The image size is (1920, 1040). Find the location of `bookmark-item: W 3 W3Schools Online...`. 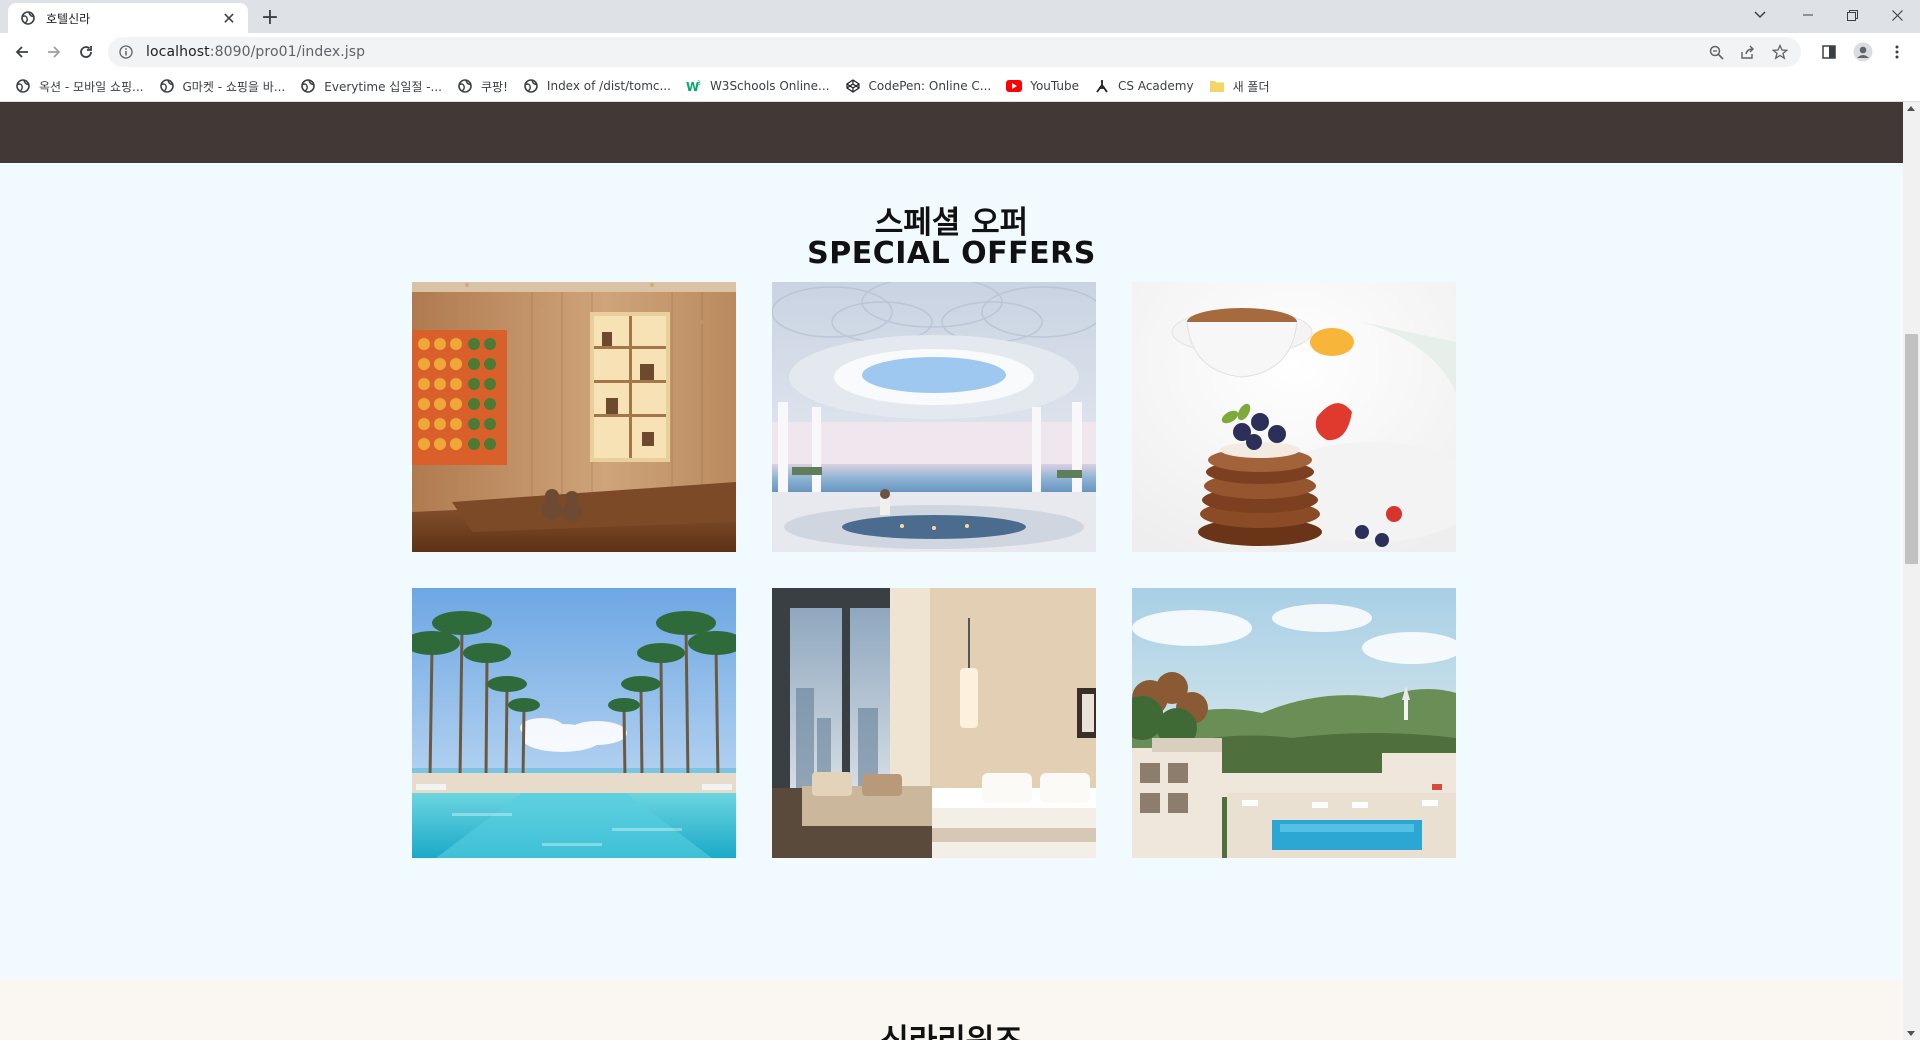

bookmark-item: W 3 W3Schools Online... is located at coordinates (758, 86).